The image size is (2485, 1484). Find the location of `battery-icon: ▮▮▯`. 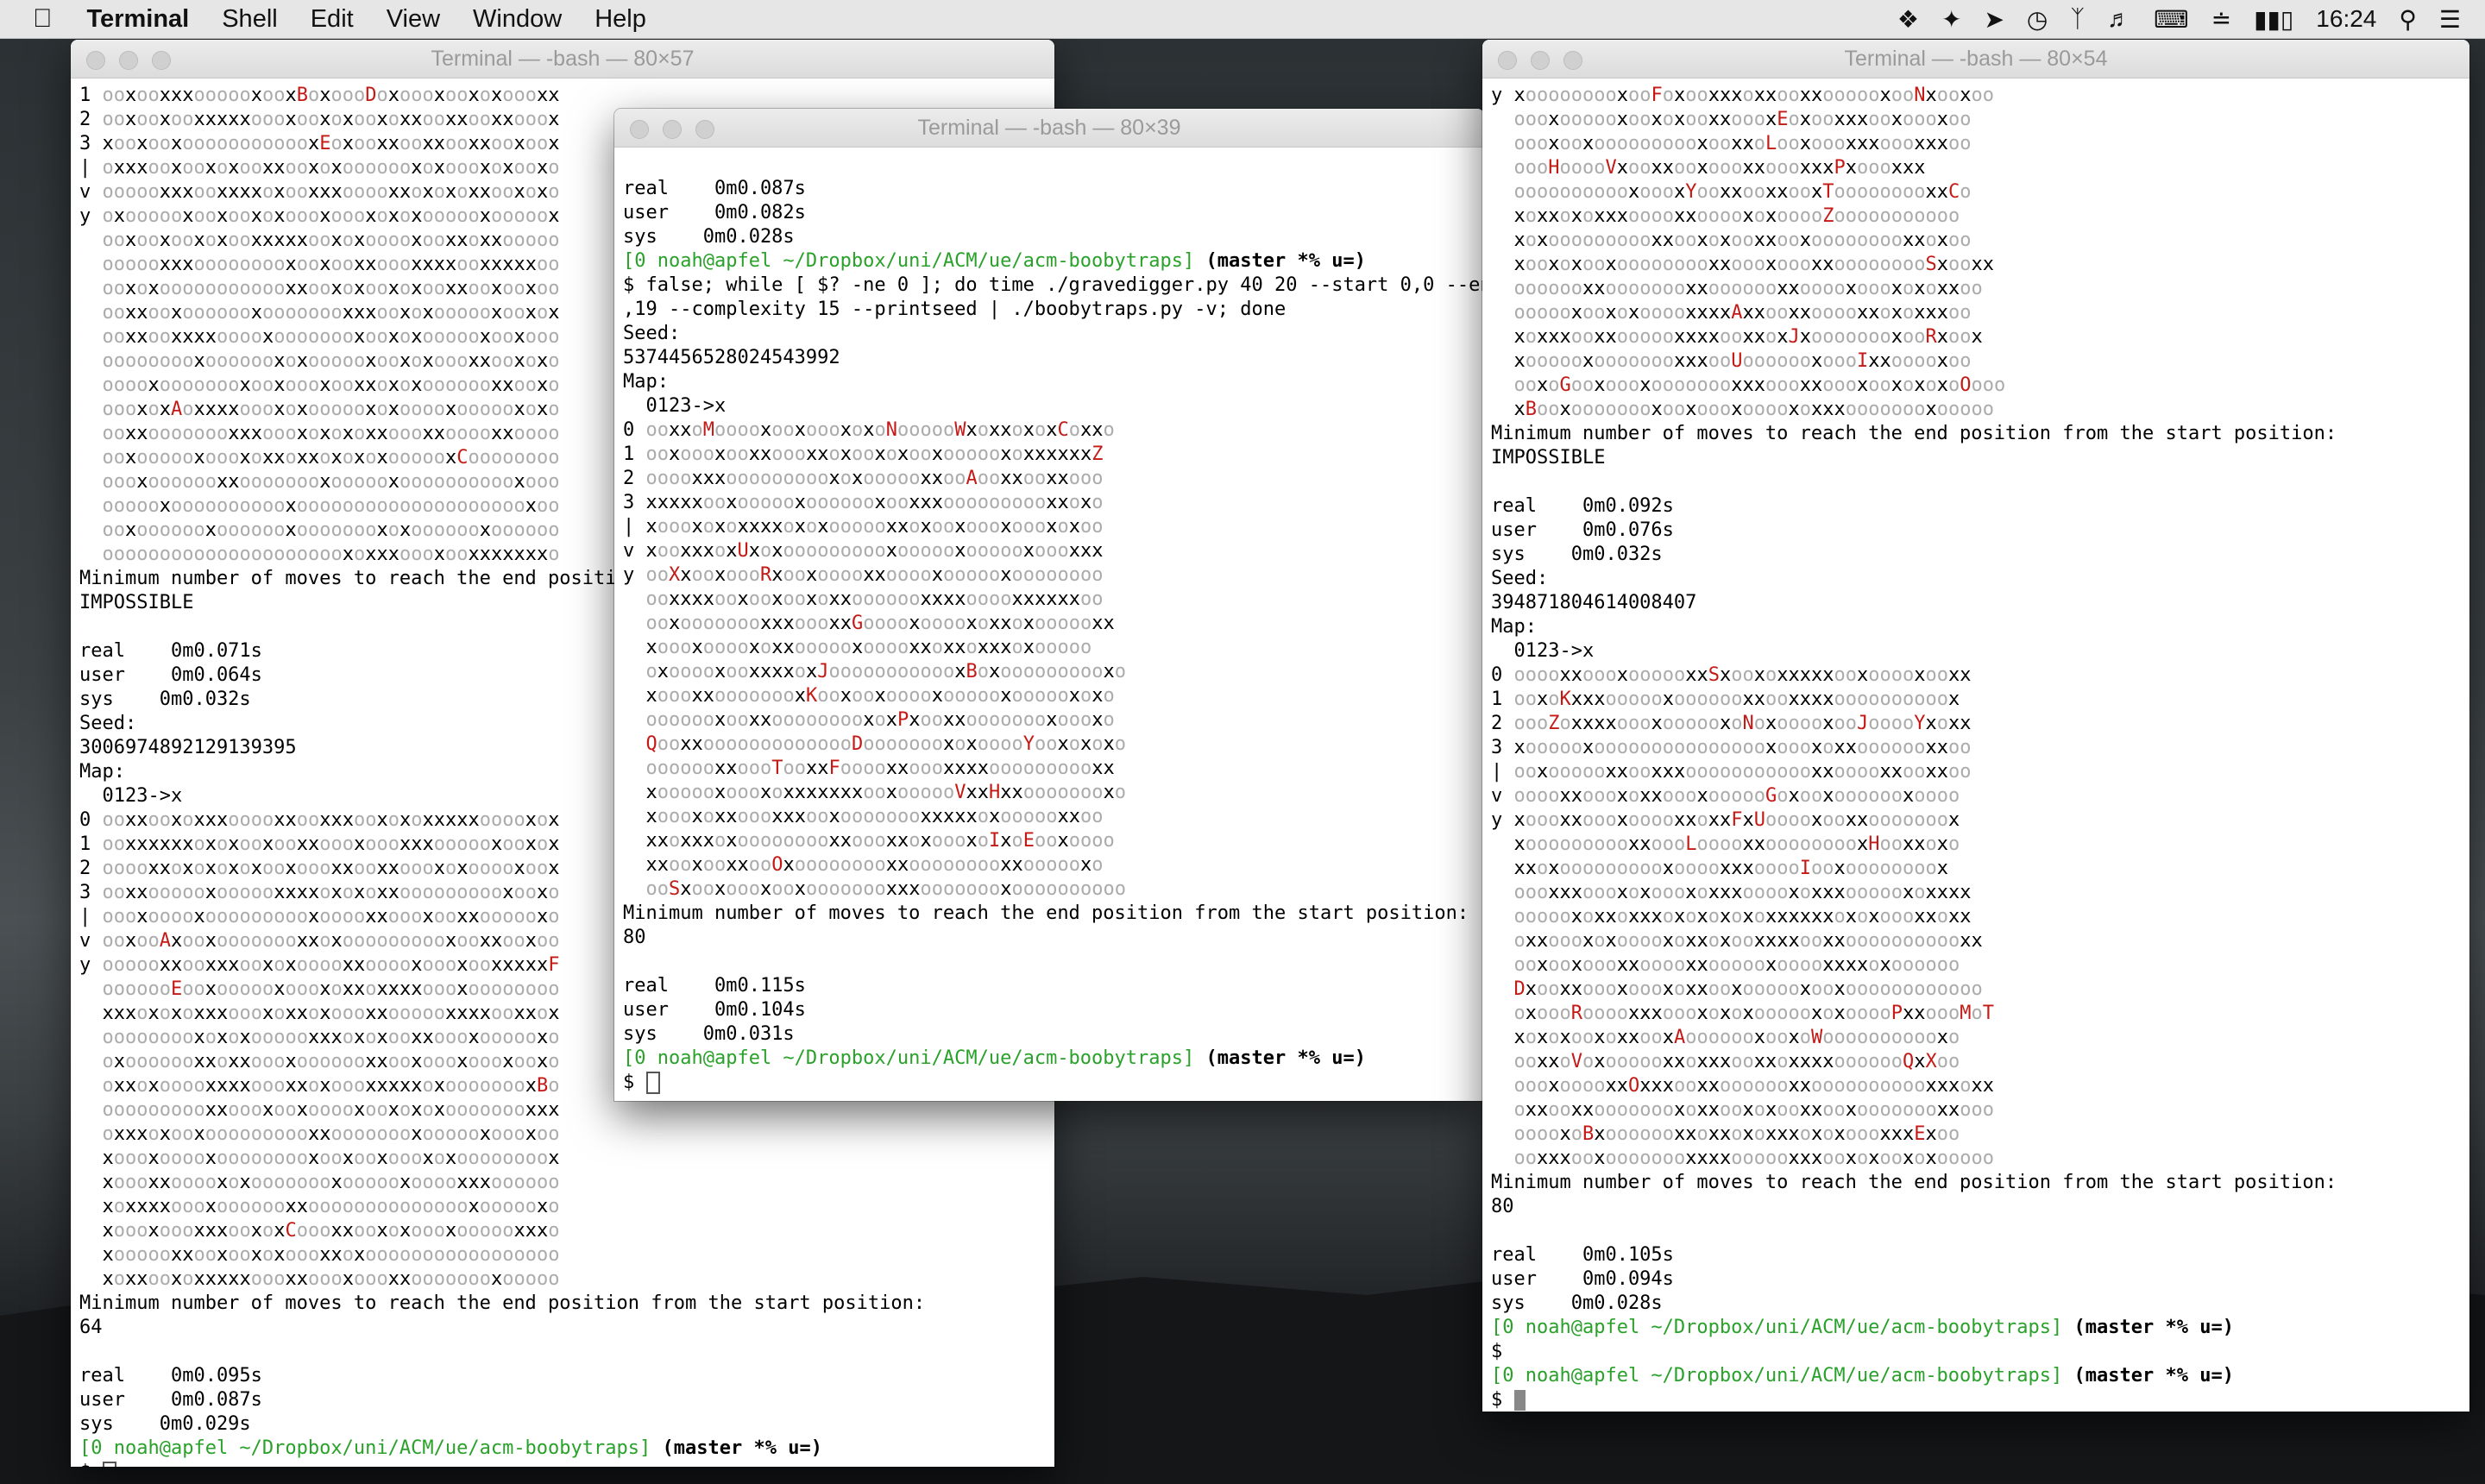

battery-icon: ▮▮▯ is located at coordinates (2273, 20).